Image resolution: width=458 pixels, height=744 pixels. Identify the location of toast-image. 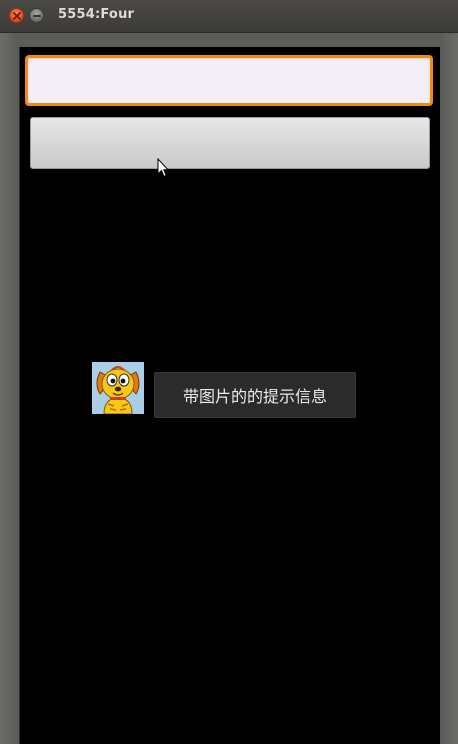
(118, 388).